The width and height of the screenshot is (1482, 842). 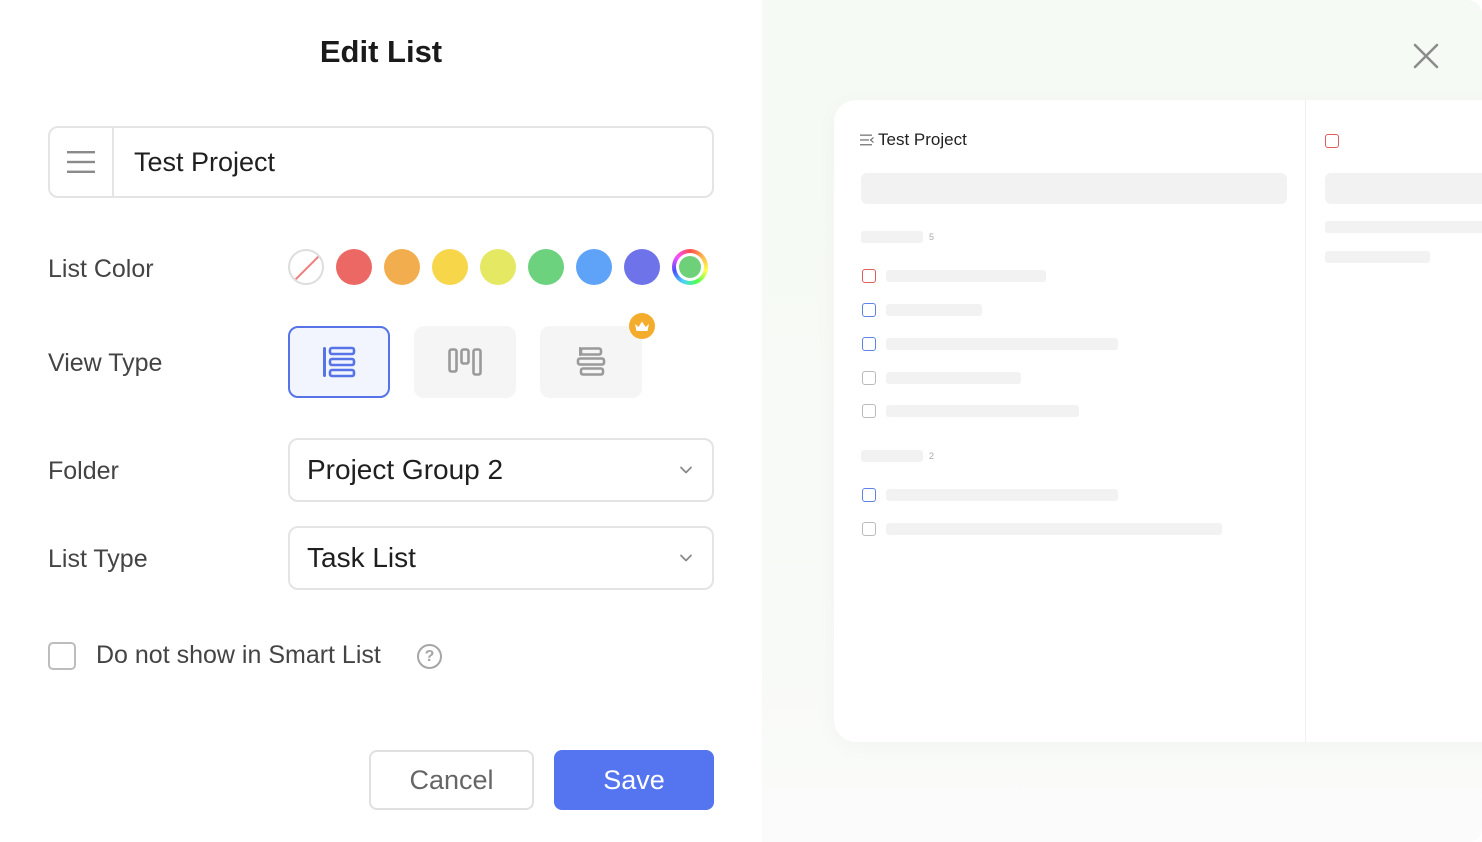 I want to click on timeline-view-button, so click(x=591, y=362).